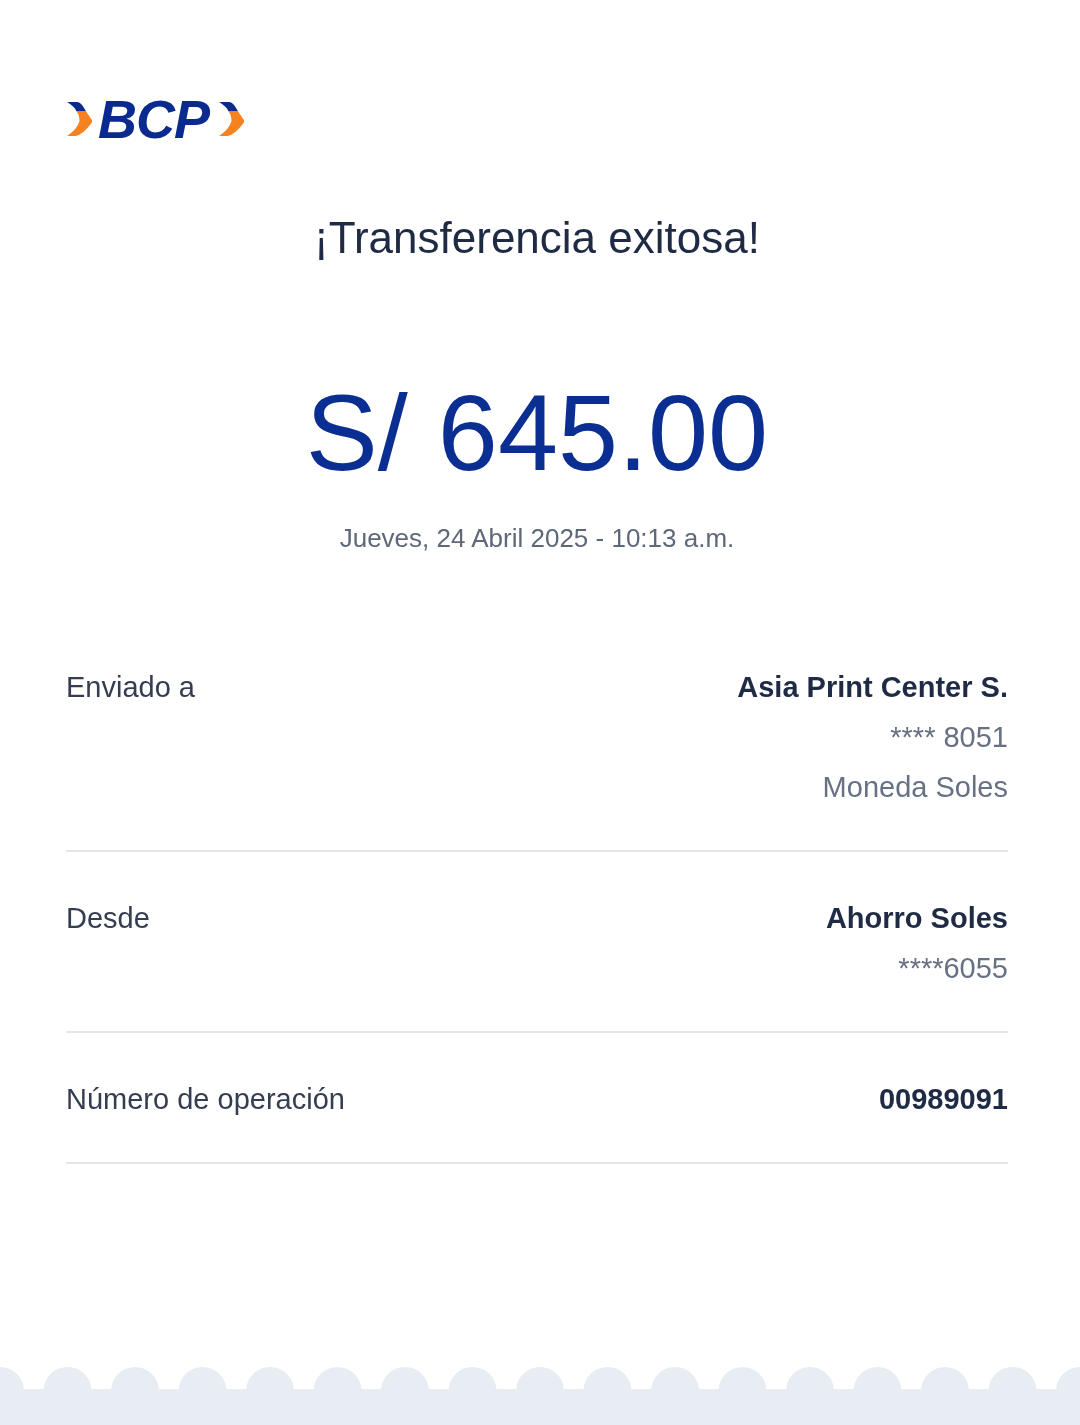 The width and height of the screenshot is (1080, 1425). Describe the element at coordinates (953, 968) in the screenshot. I see `detail-subvalue: ****6055` at that location.